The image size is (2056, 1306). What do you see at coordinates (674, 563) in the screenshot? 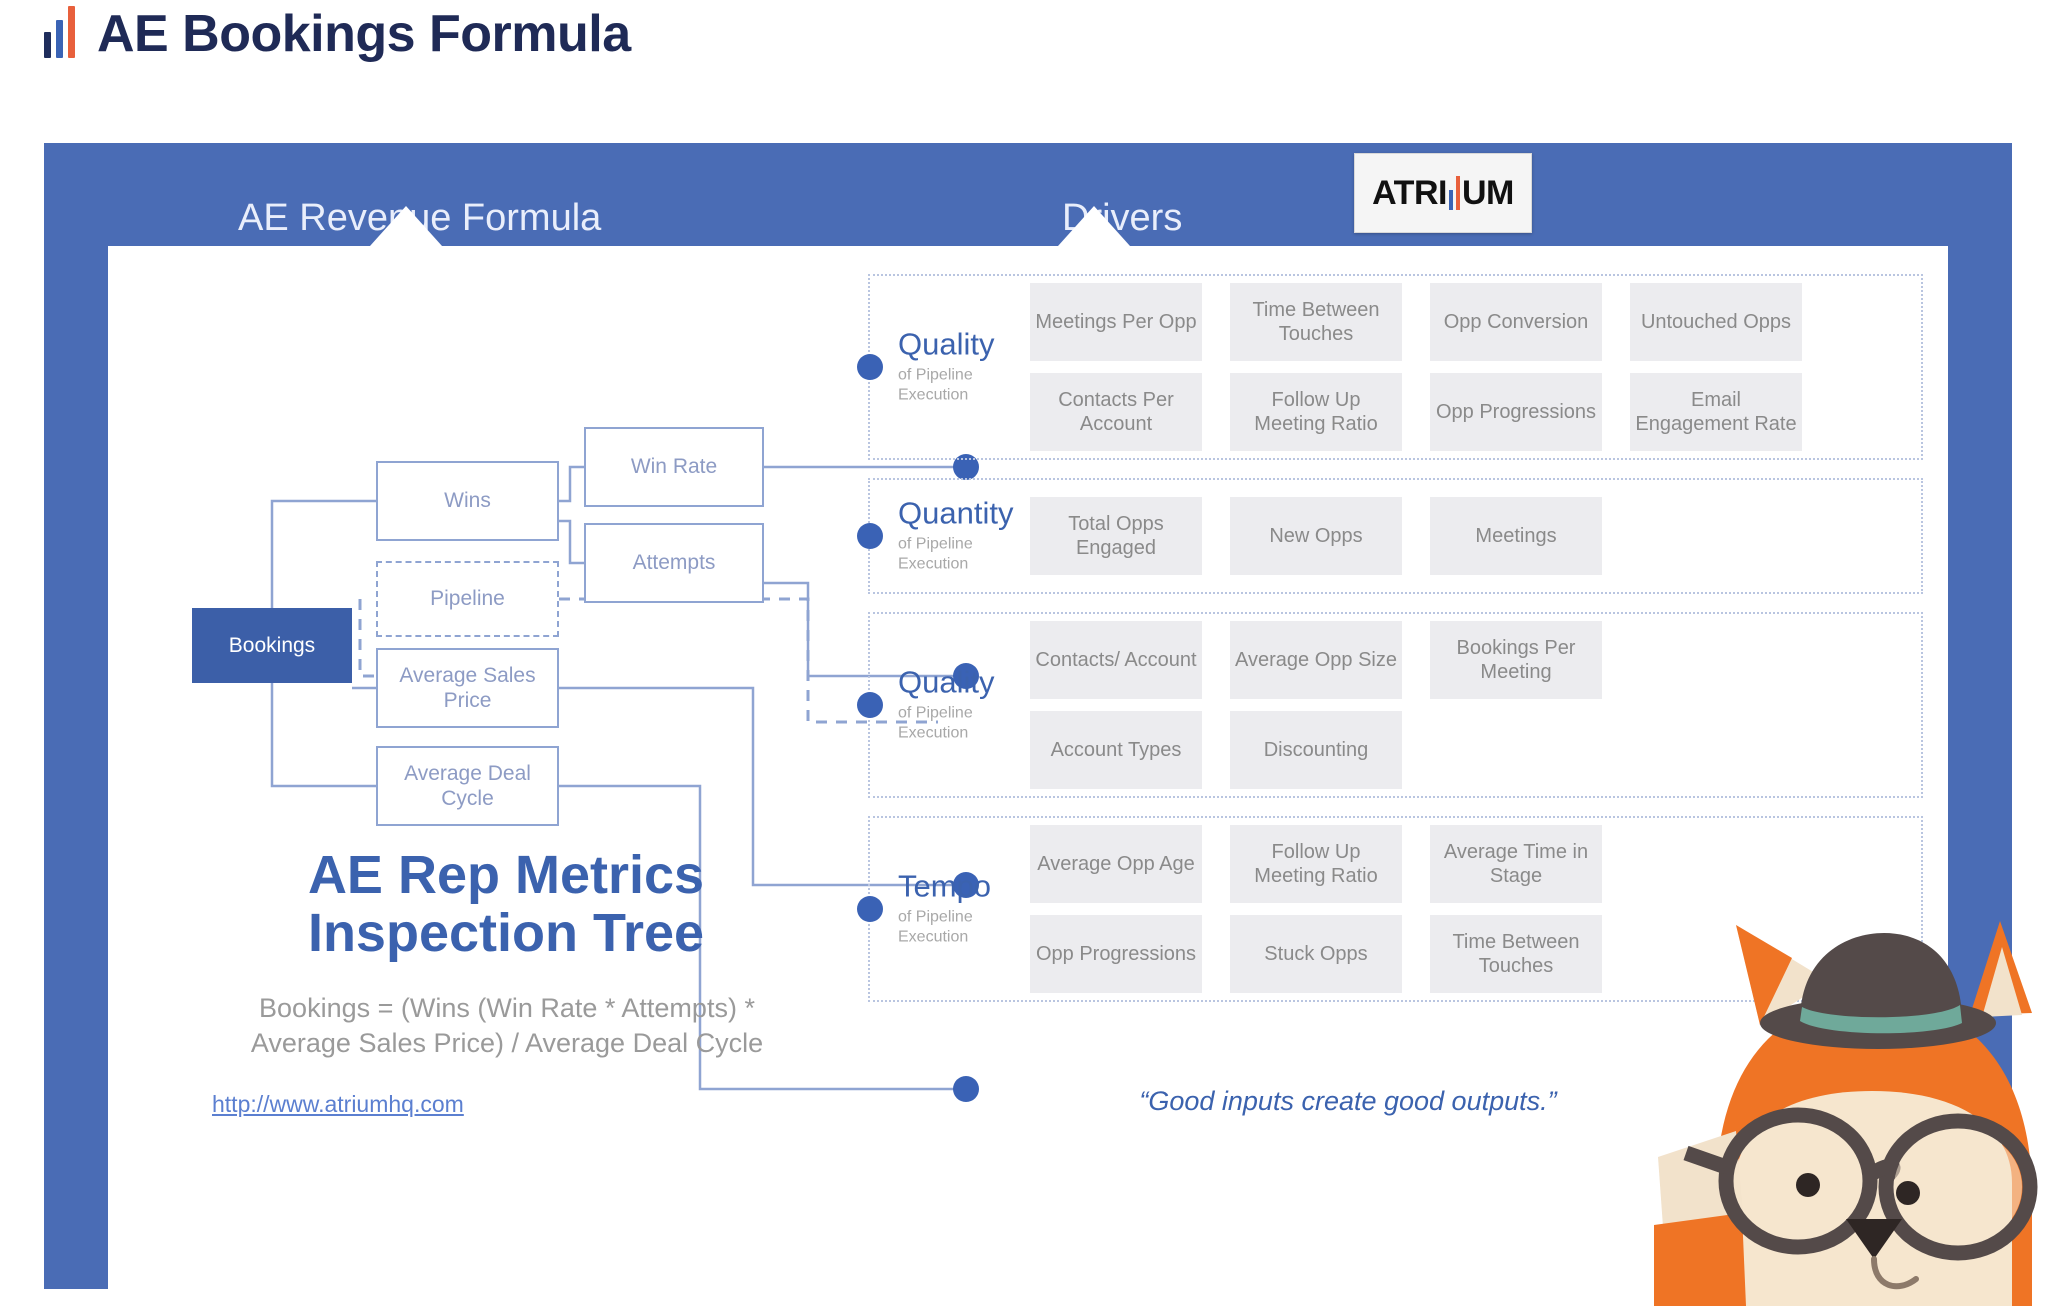
I see `node-attempts: Attempts` at bounding box center [674, 563].